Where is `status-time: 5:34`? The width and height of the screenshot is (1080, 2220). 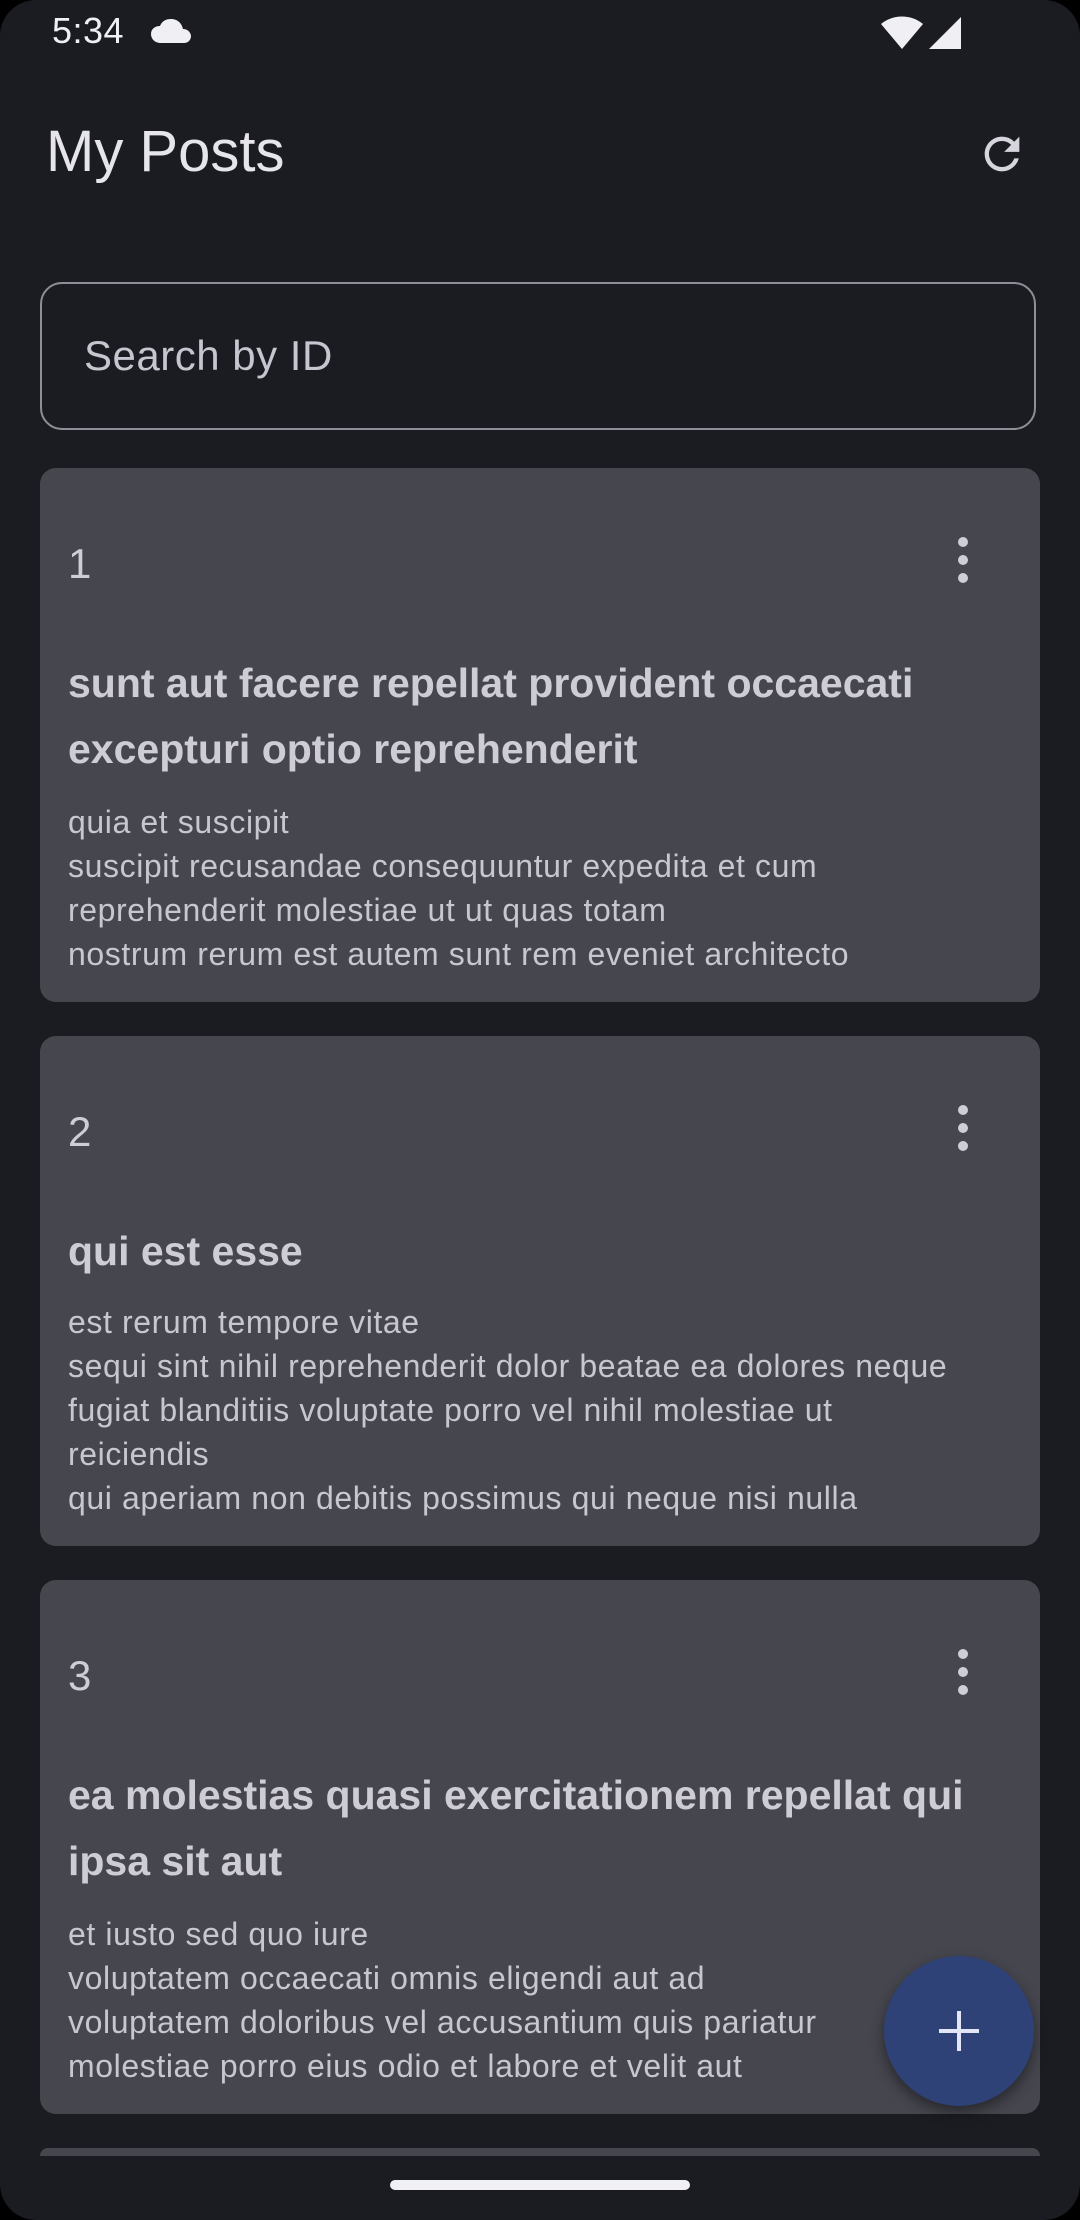
status-time: 5:34 is located at coordinates (88, 30).